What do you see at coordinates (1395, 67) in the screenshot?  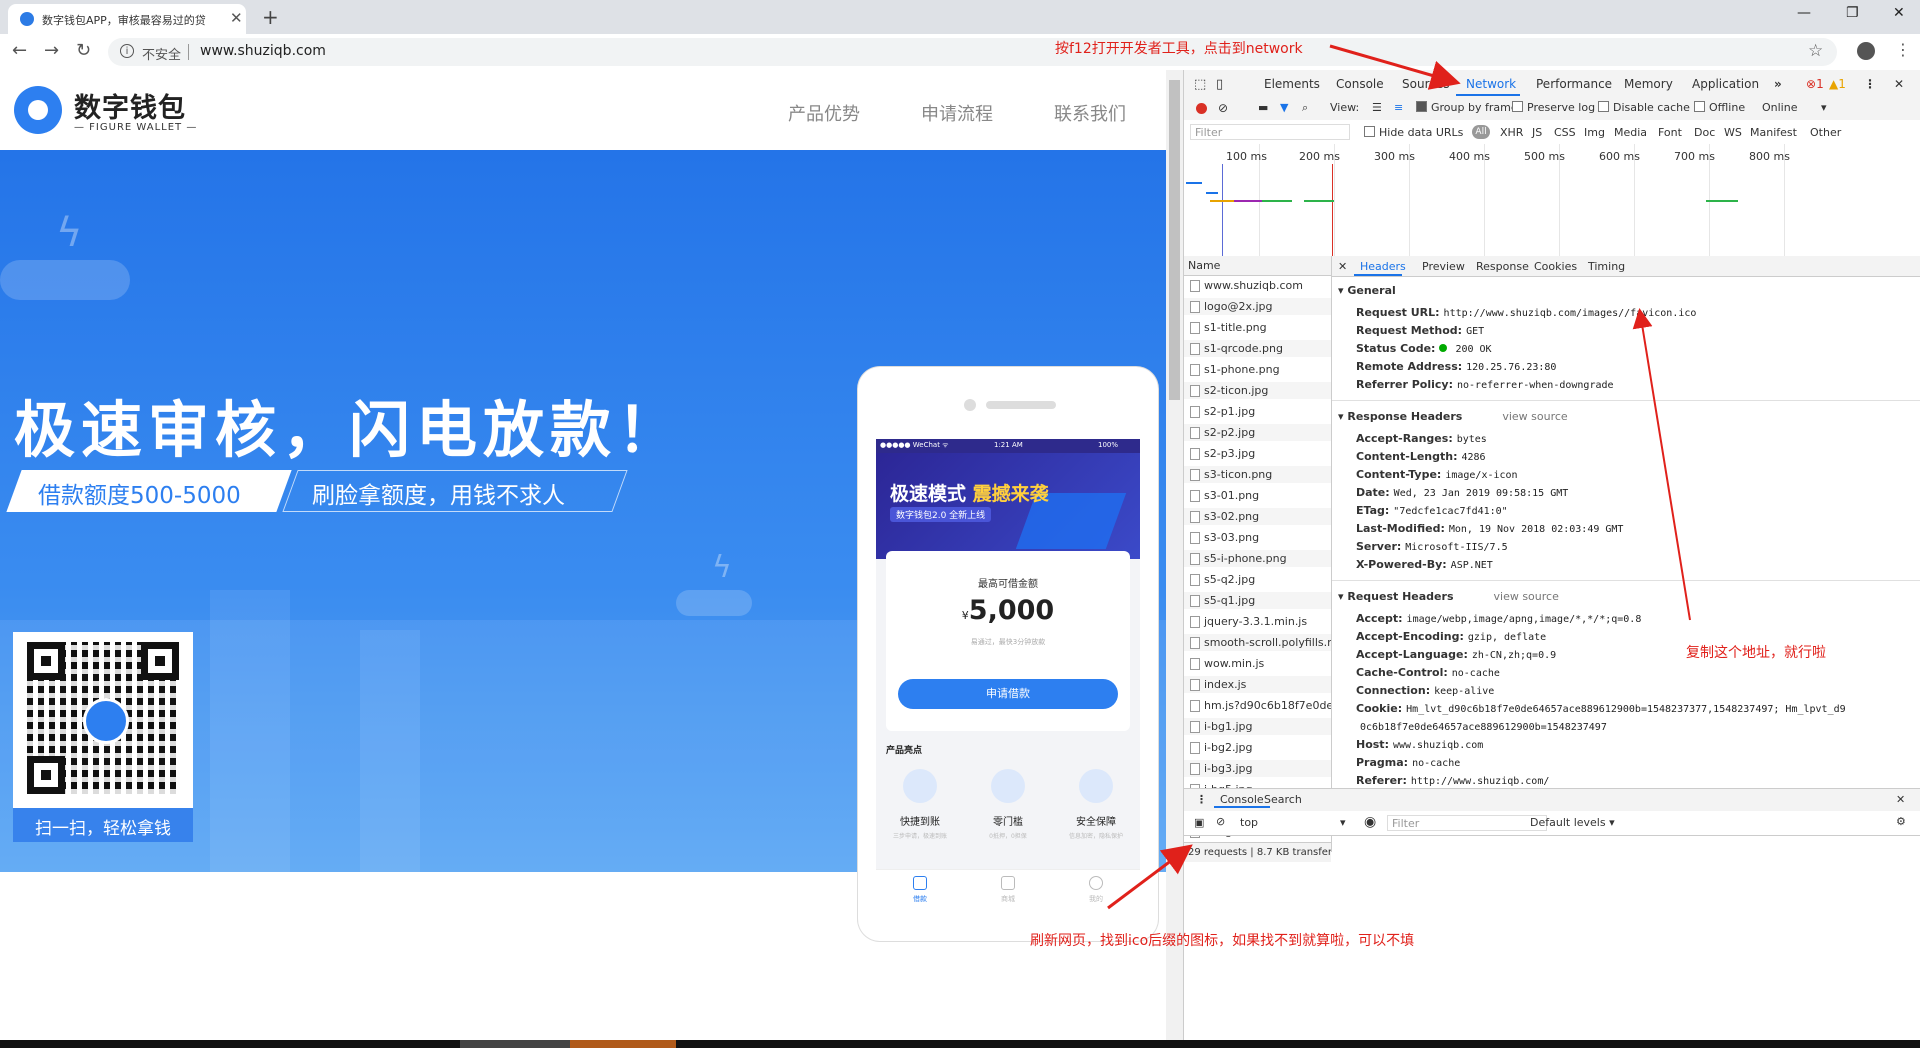 I see `arrow-to-network-tab` at bounding box center [1395, 67].